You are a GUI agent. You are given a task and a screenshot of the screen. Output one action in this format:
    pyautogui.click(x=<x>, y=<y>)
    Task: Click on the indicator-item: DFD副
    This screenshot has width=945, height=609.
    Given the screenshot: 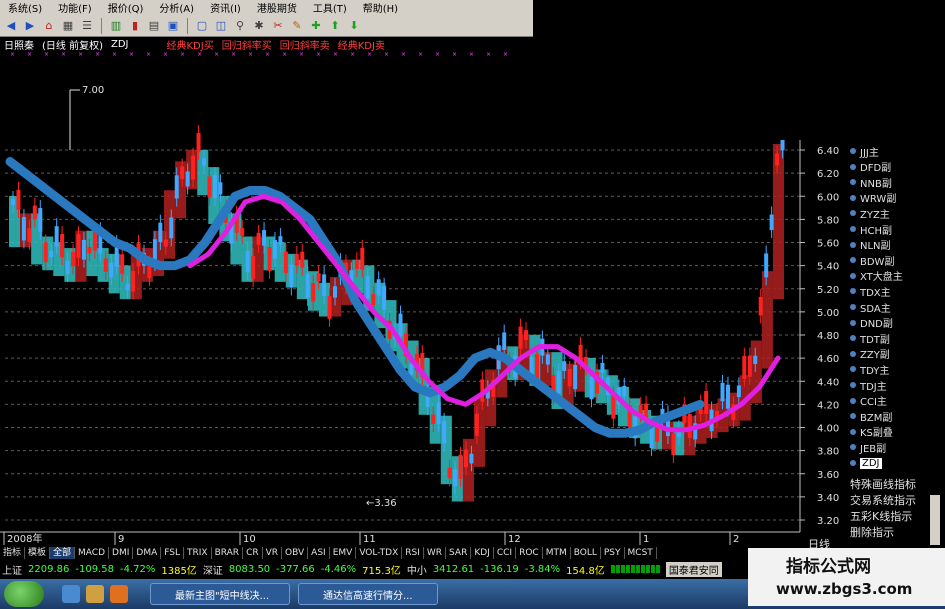 What is the action you would take?
    pyautogui.click(x=870, y=167)
    